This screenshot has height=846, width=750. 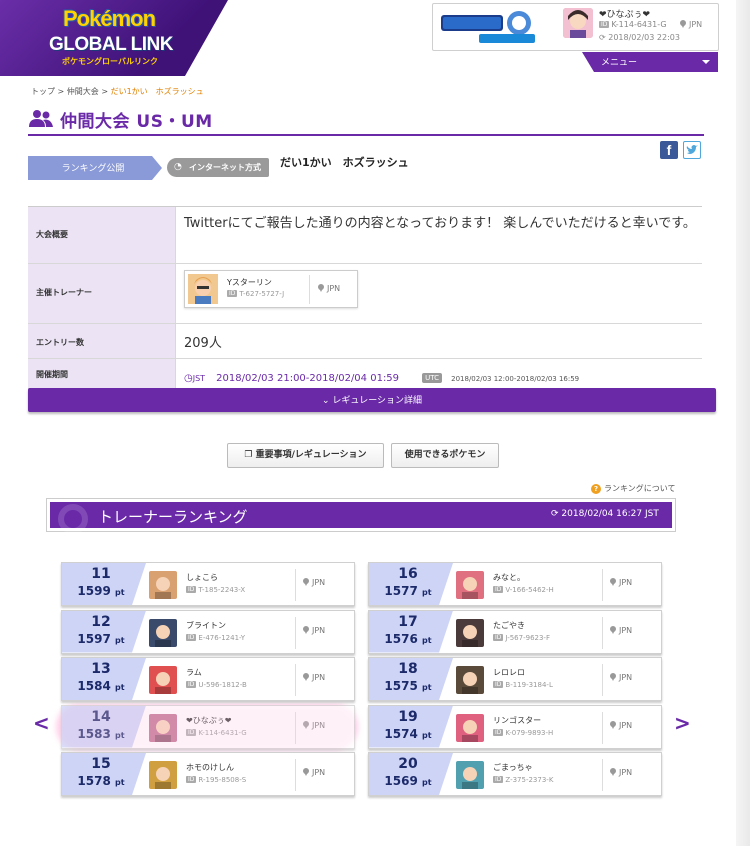 I want to click on next-page-button: >, so click(x=682, y=723).